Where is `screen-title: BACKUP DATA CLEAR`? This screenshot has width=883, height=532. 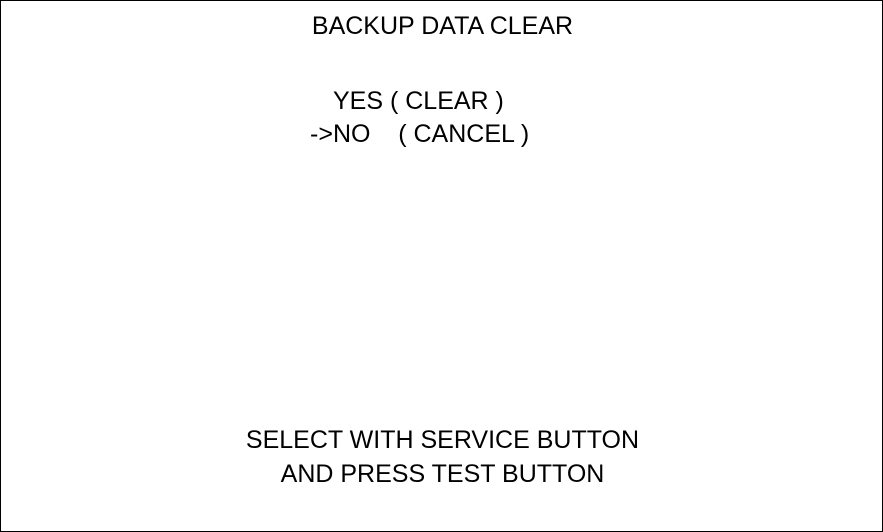
screen-title: BACKUP DATA CLEAR is located at coordinates (442, 26).